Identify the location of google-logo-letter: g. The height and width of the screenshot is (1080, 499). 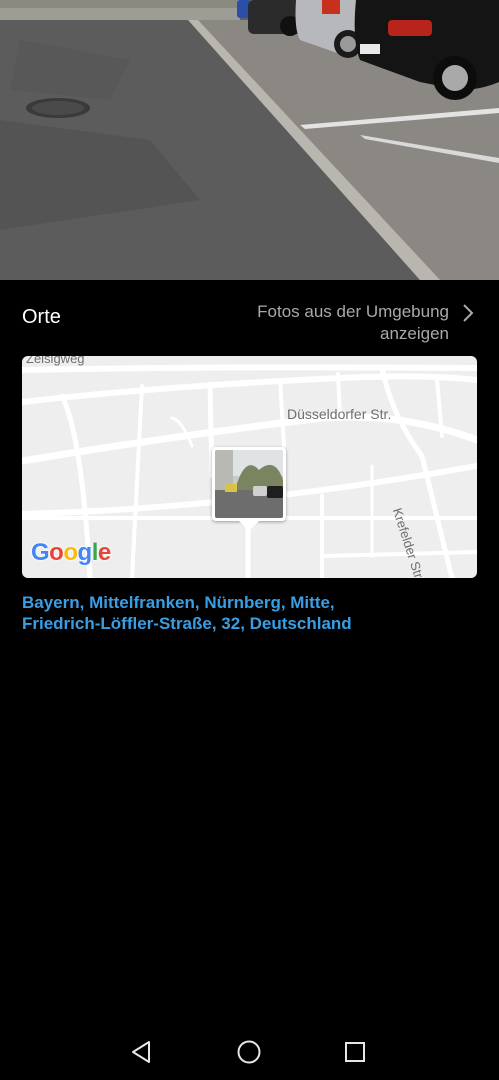
(85, 552).